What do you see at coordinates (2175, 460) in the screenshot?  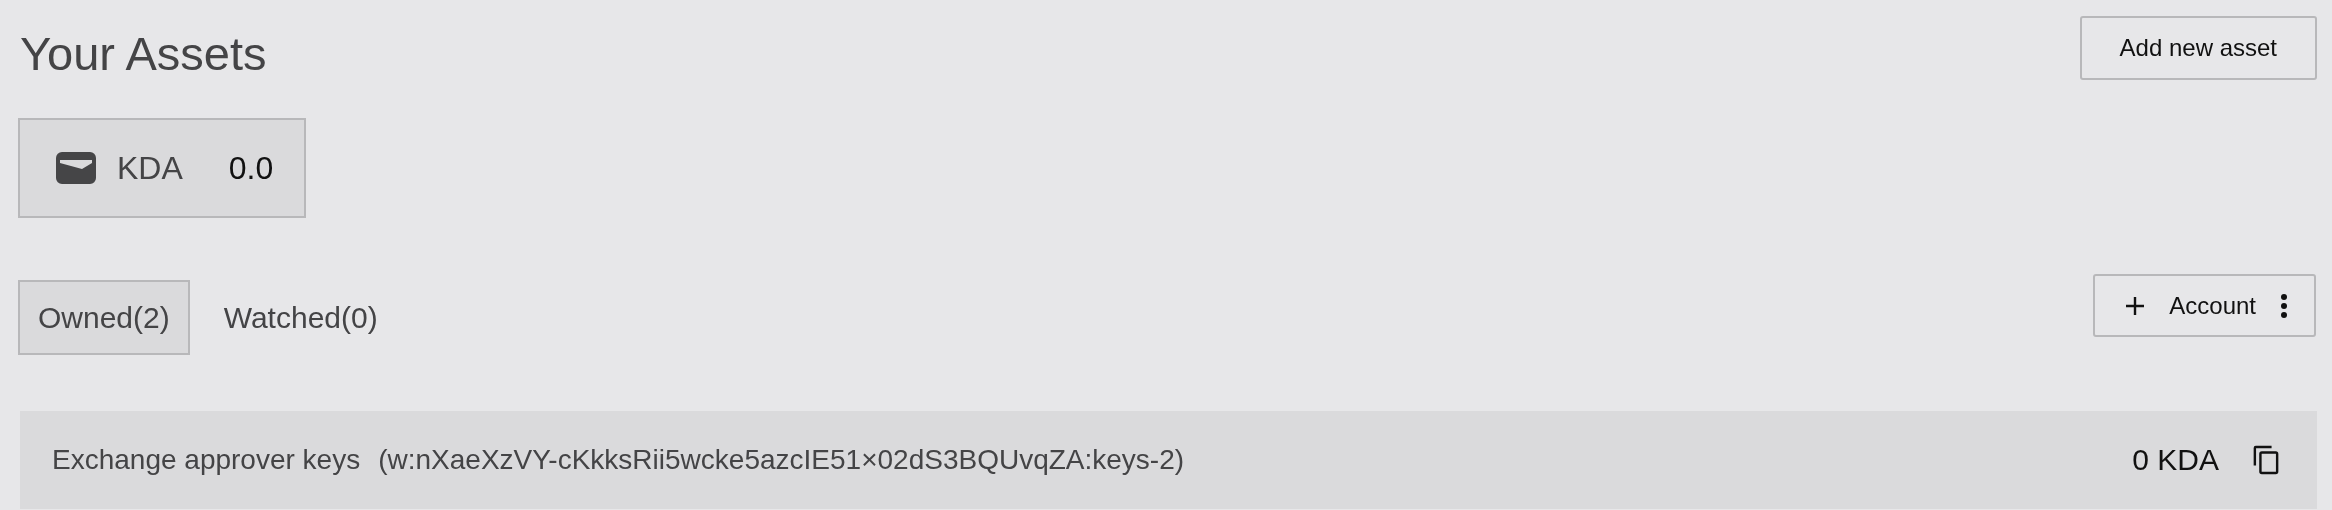 I see `account-balance: 0 KDA` at bounding box center [2175, 460].